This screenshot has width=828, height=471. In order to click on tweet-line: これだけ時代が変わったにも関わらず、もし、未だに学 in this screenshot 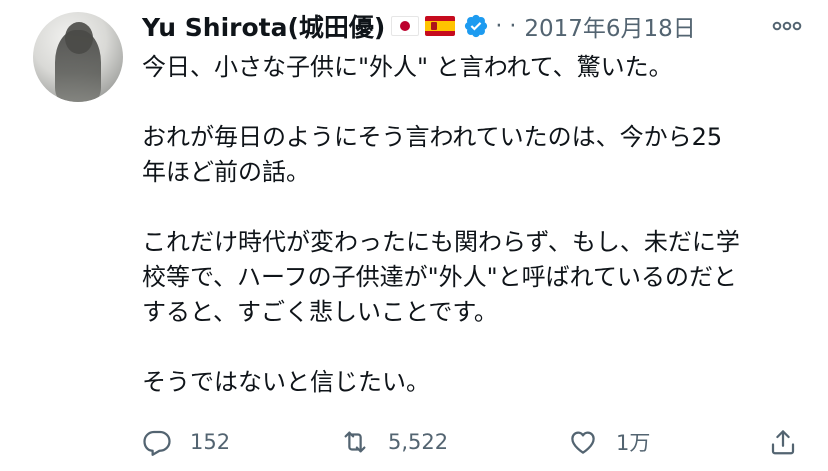, I will do `click(441, 242)`.